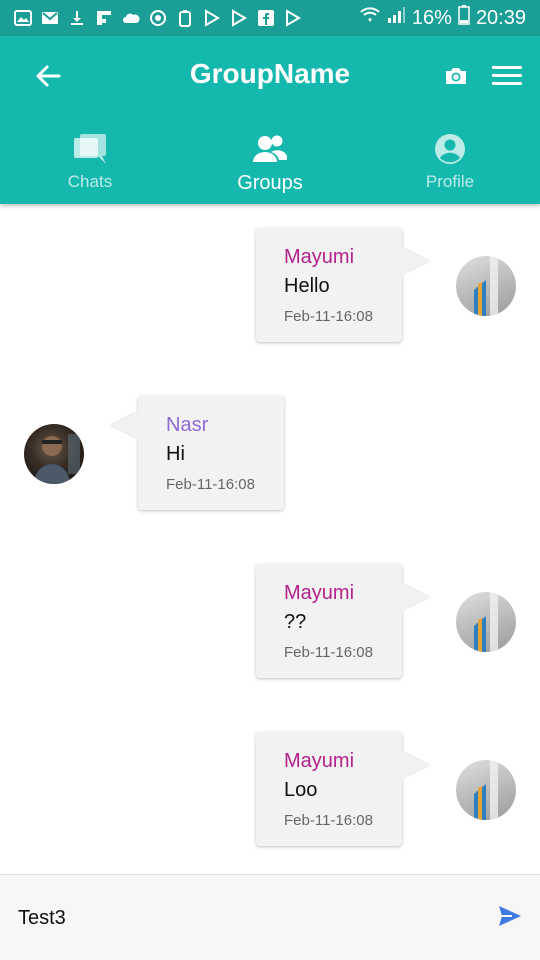  I want to click on menu-button, so click(507, 78).